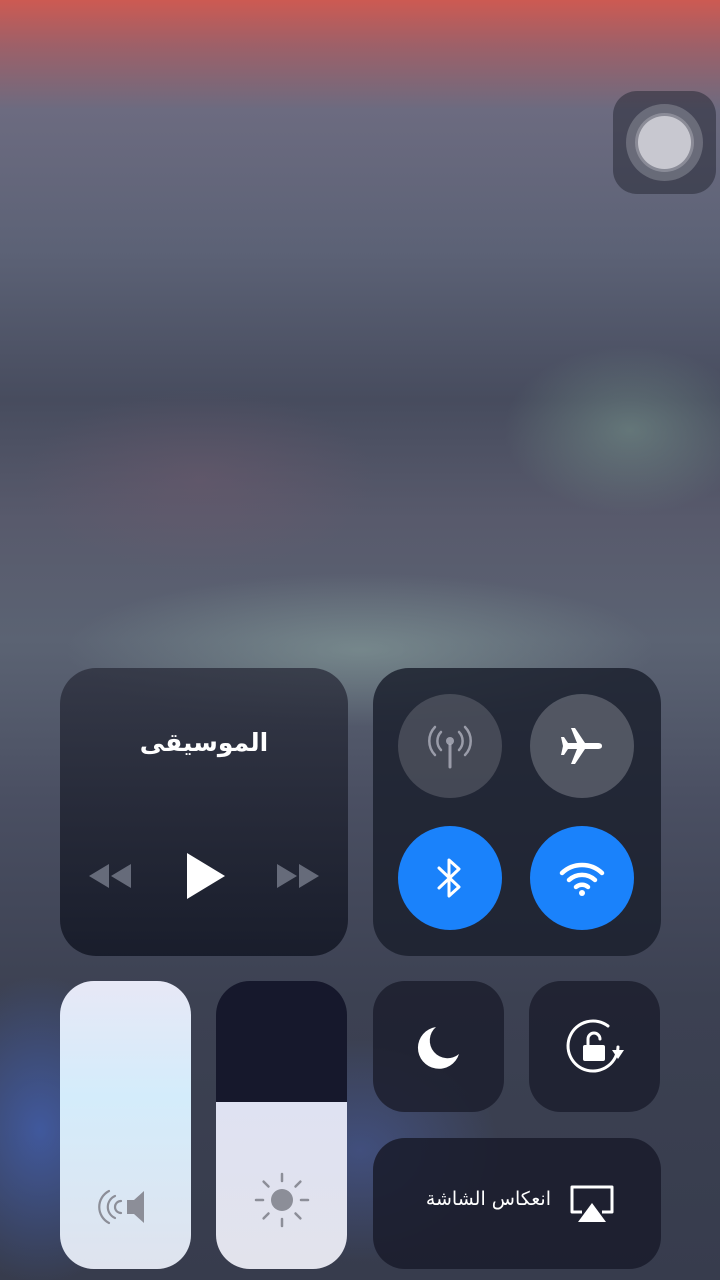  I want to click on fast-forward-button, so click(298, 876).